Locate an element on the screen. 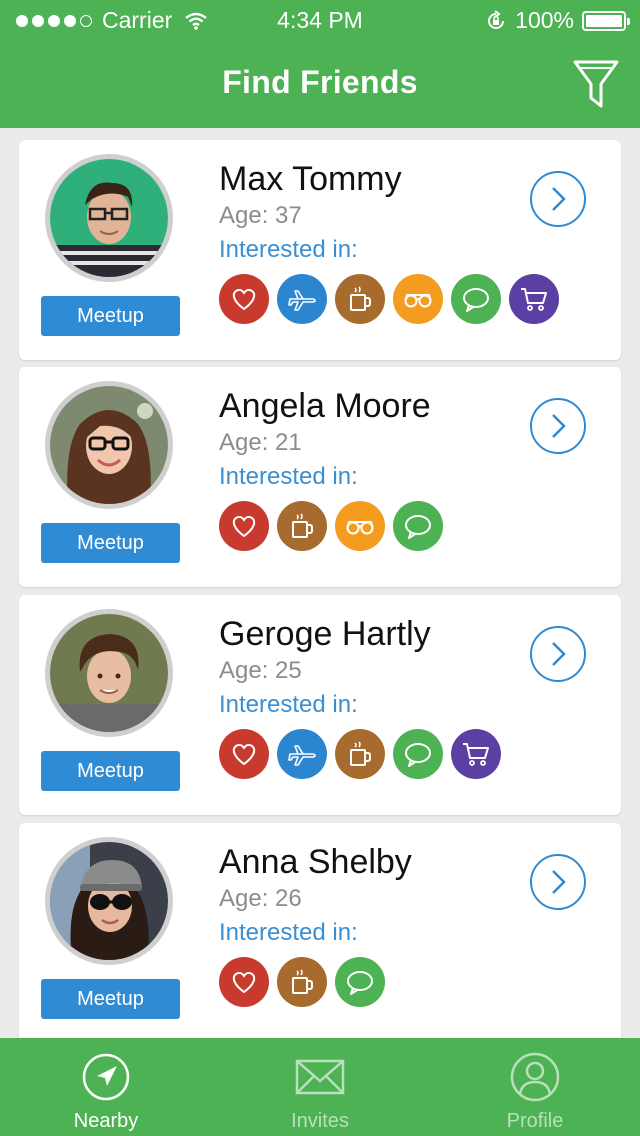 Image resolution: width=640 pixels, height=1136 pixels. status-bar: Carrier 4:34 PM 100% is located at coordinates (320, 20).